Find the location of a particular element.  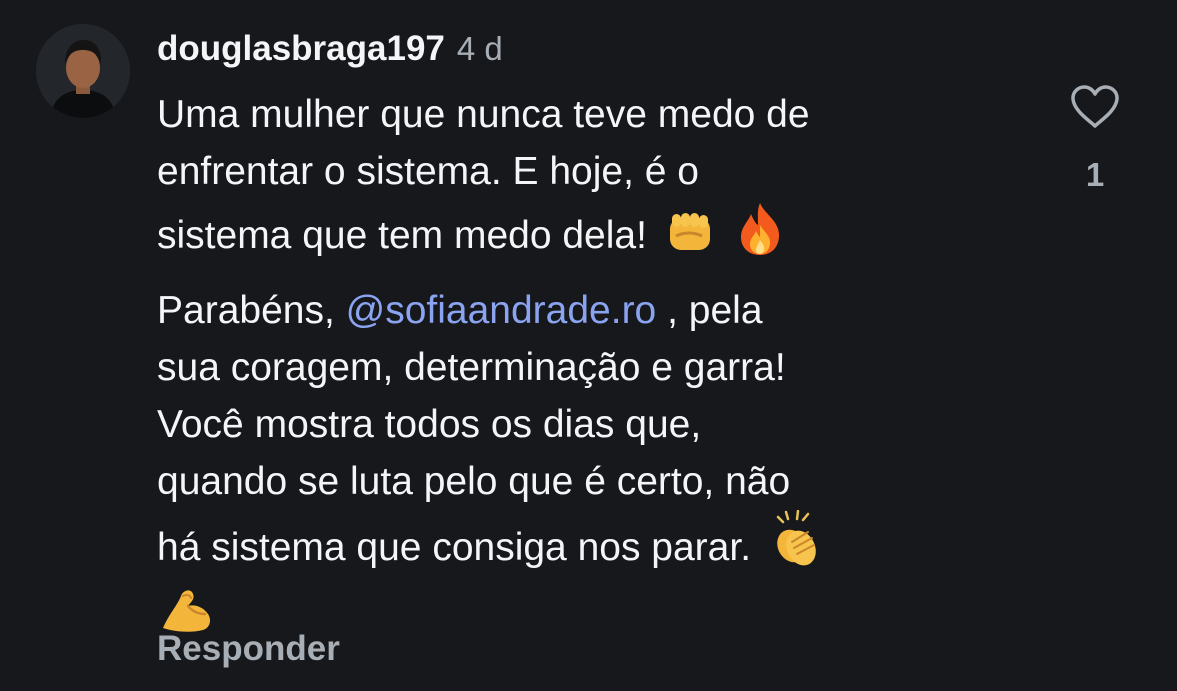

clapping-hands-emoji is located at coordinates (796, 546).